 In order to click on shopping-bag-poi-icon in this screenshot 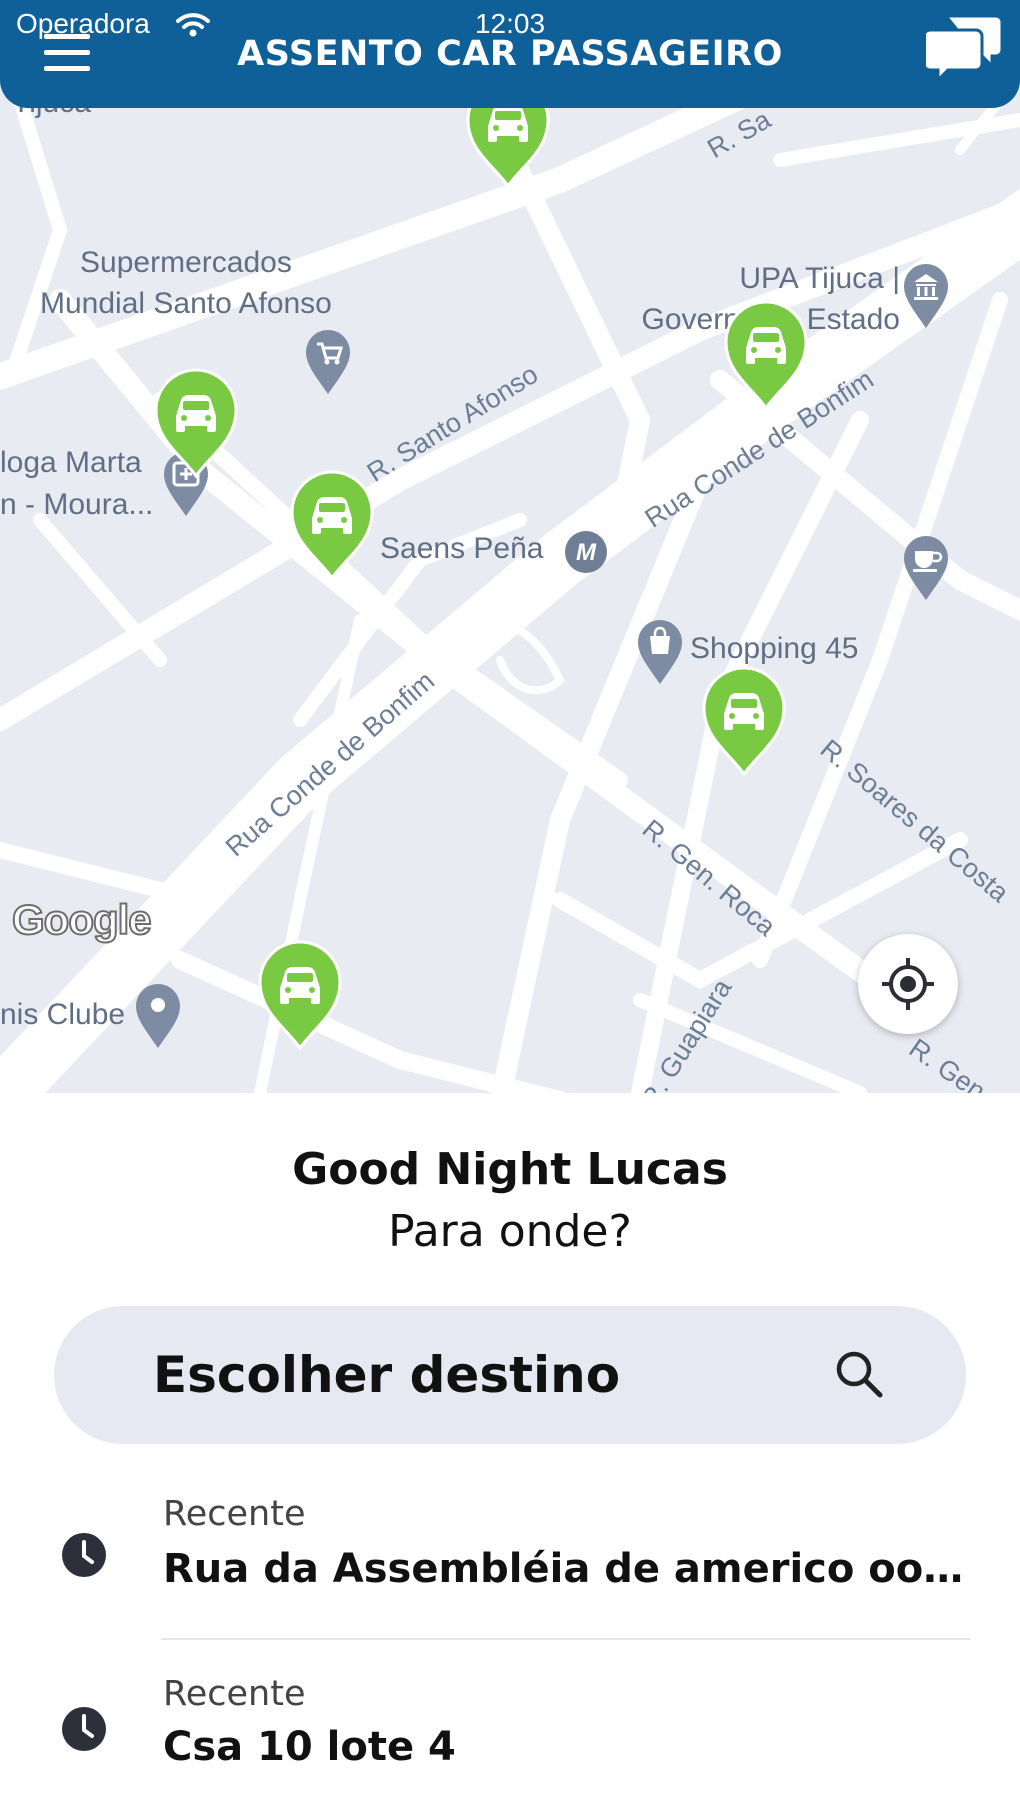, I will do `click(660, 651)`.